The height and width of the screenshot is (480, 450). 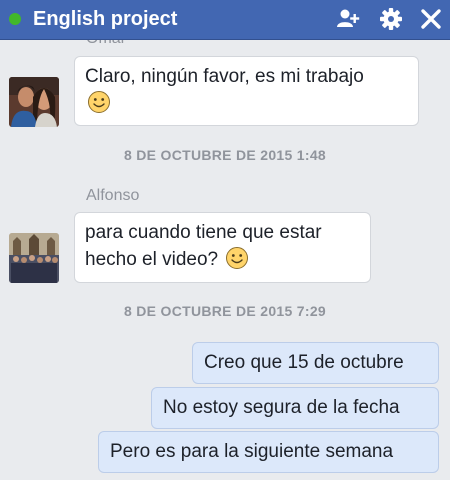 What do you see at coordinates (252, 451) in the screenshot?
I see `message-text: Pero es para la siguiente semana` at bounding box center [252, 451].